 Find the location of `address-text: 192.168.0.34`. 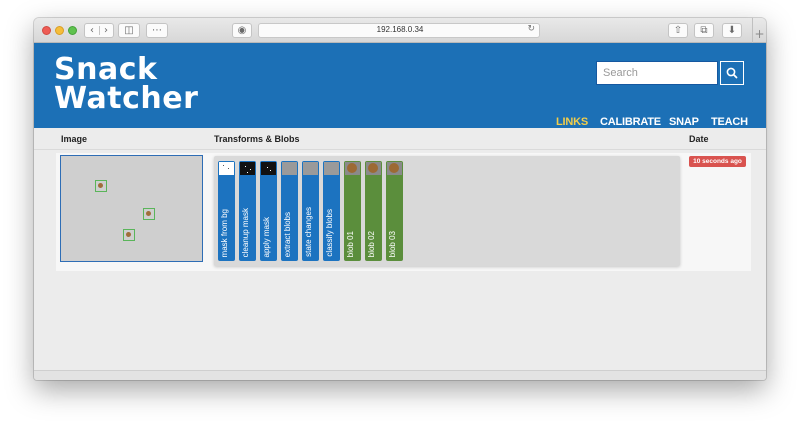

address-text: 192.168.0.34 is located at coordinates (400, 29).